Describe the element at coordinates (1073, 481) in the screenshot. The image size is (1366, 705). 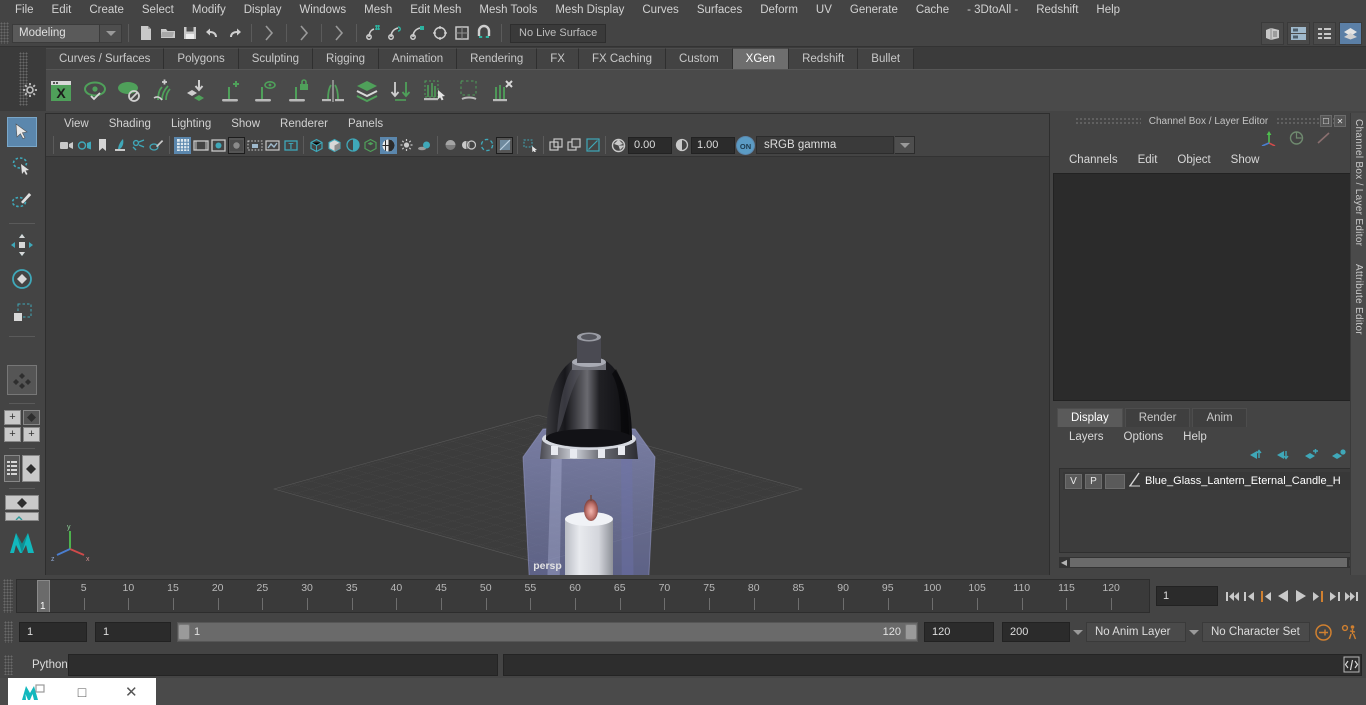
I see `layer-visibility-toggle: V` at that location.